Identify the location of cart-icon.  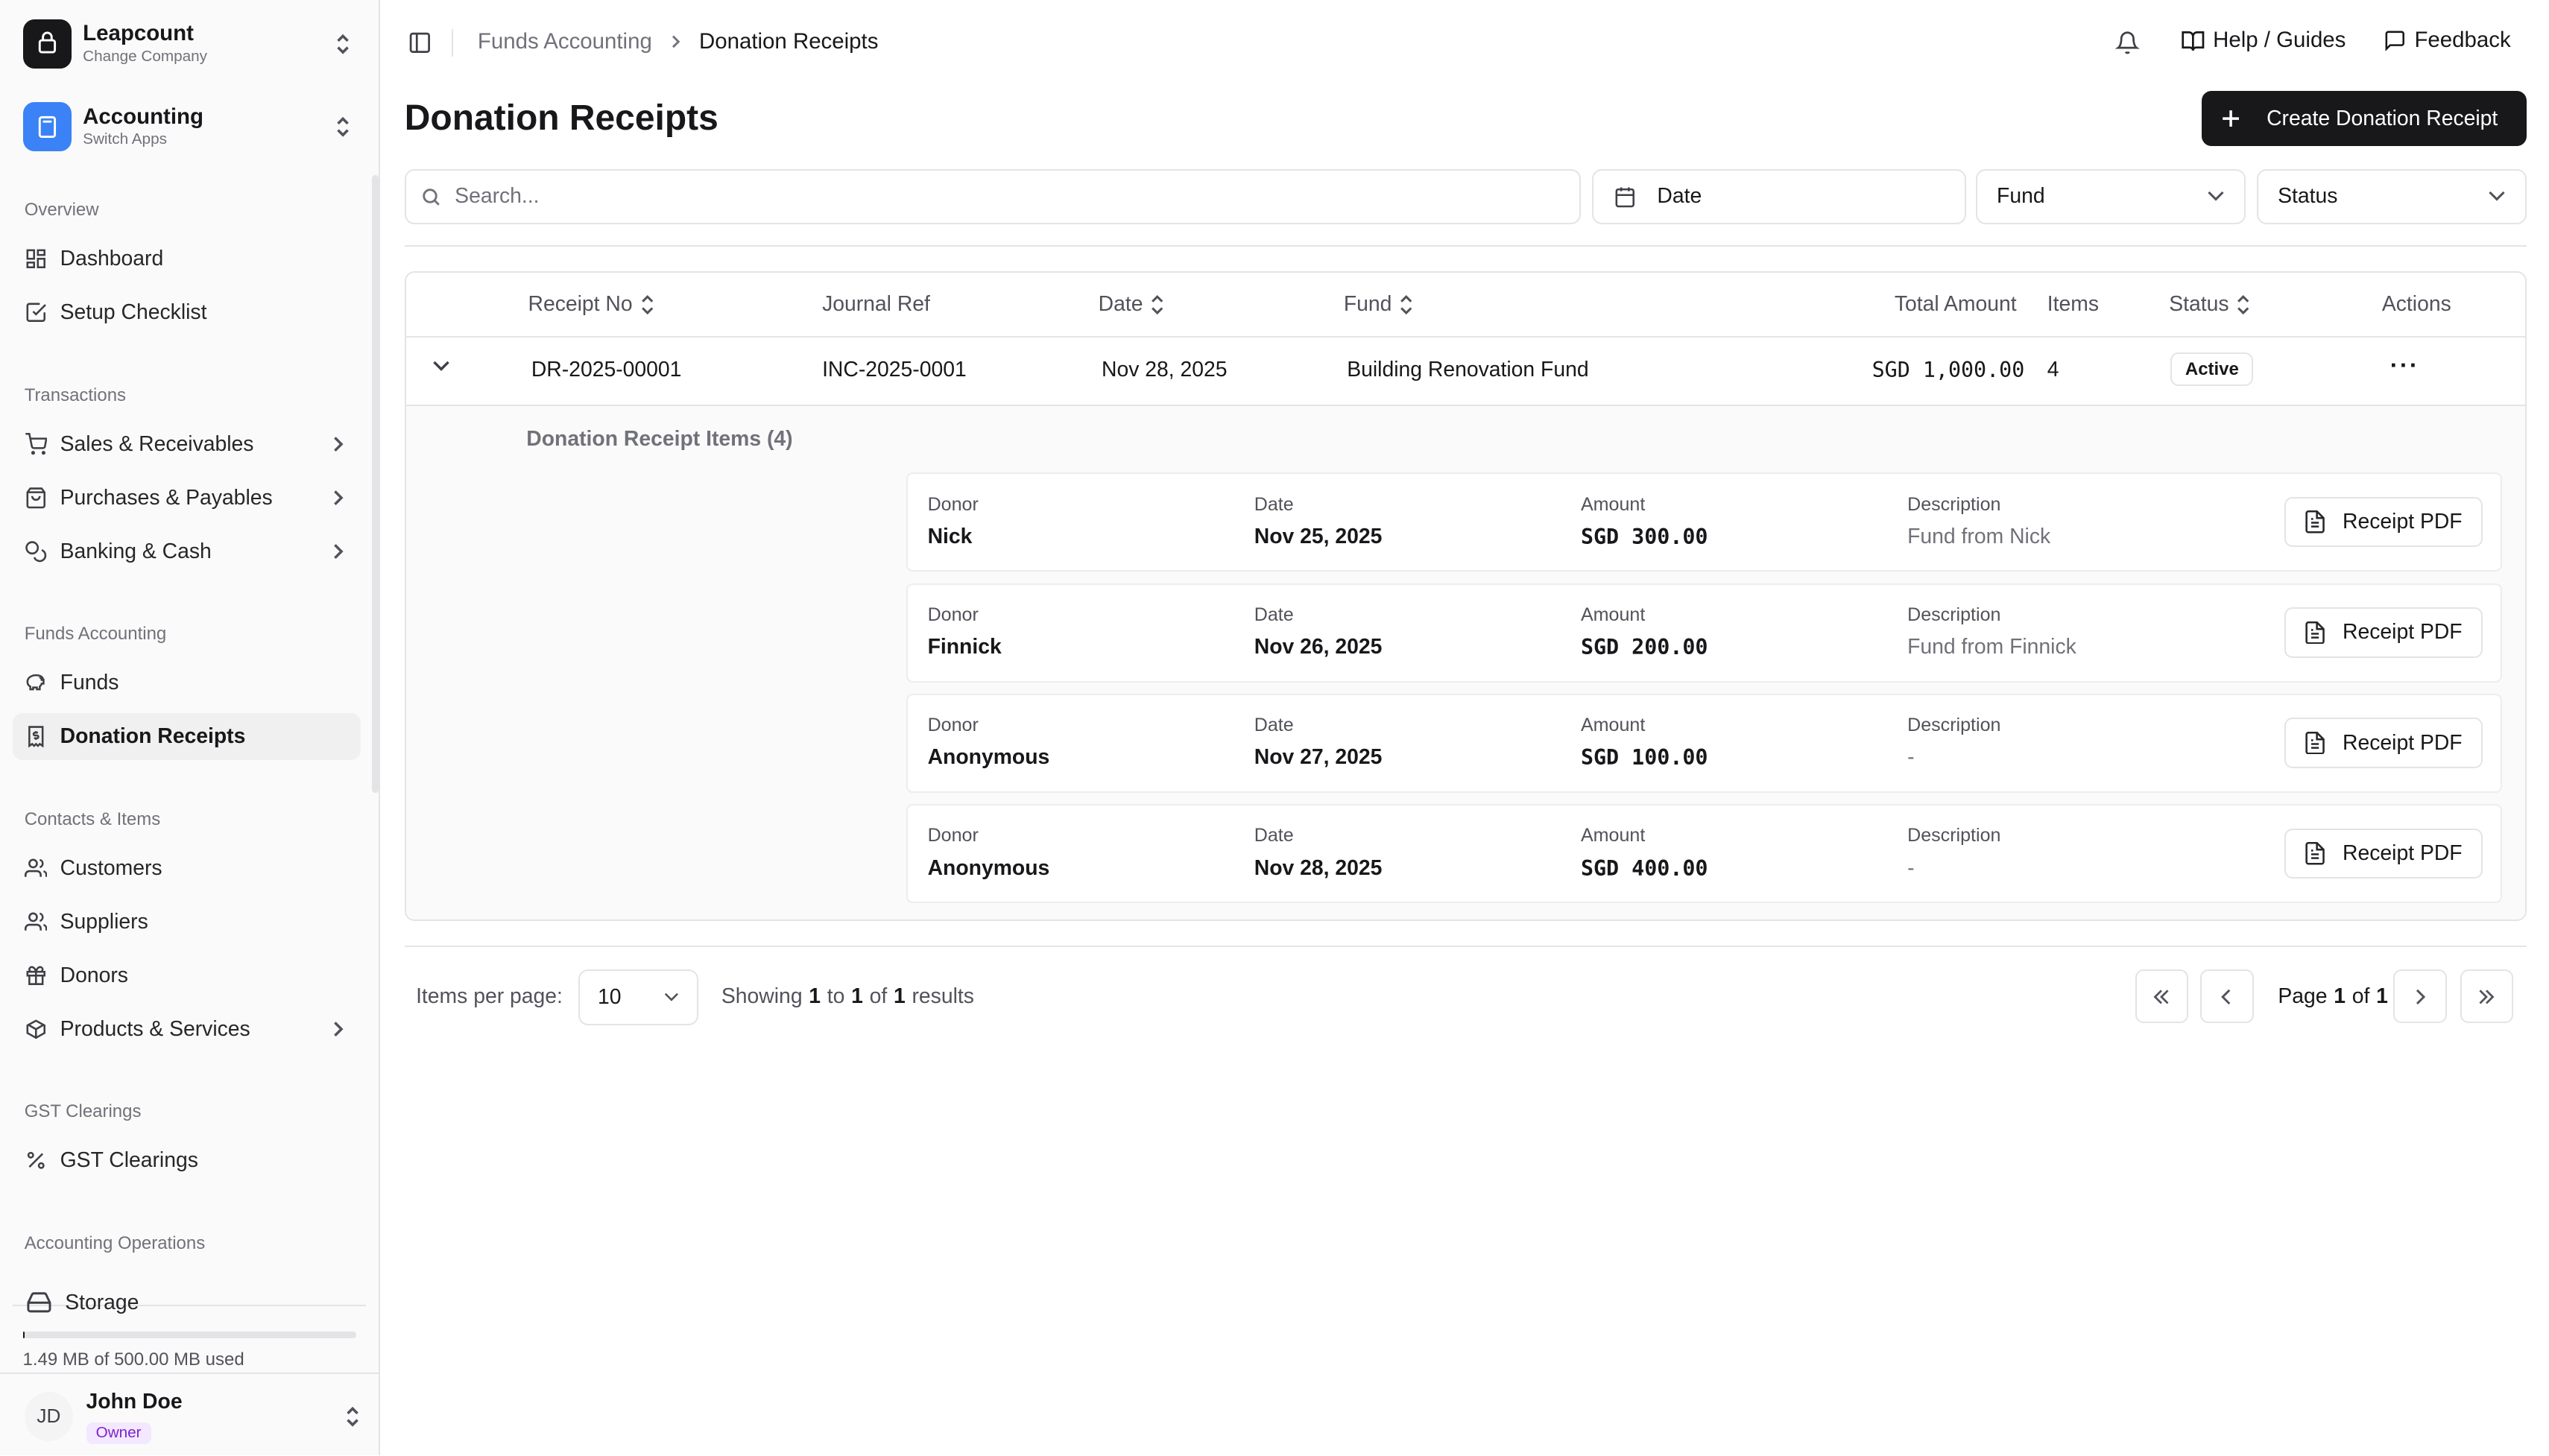
(36, 444).